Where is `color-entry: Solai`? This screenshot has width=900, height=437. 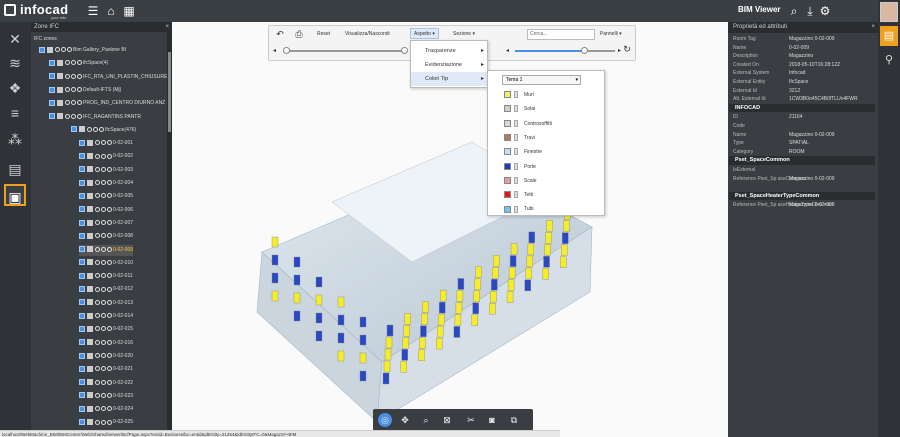
color-entry: Solai is located at coordinates (519, 109).